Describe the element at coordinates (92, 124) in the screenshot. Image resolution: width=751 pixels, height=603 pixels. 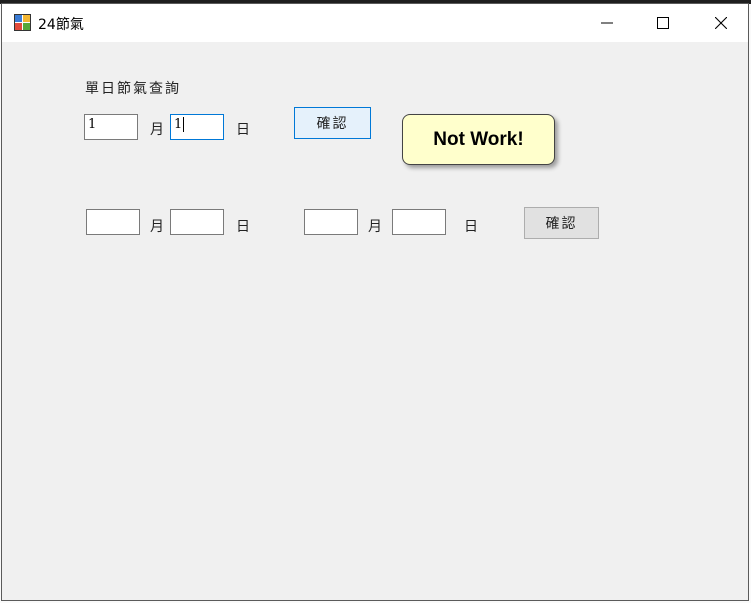
I see `single-month-value: 1` at that location.